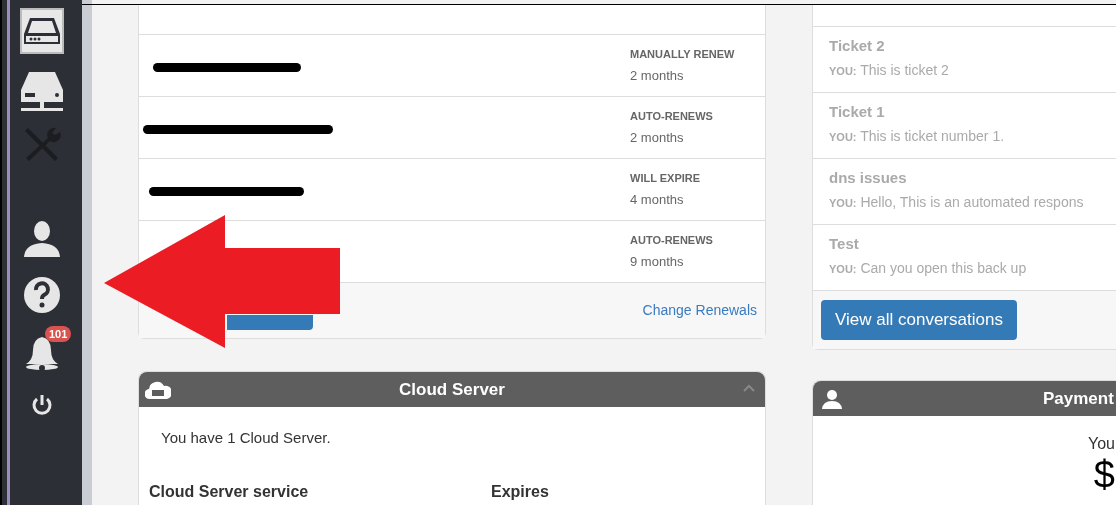 The width and height of the screenshot is (1116, 505). What do you see at coordinates (917, 136) in the screenshot?
I see `ticket-preview: YOU: This is ticket number 1.` at bounding box center [917, 136].